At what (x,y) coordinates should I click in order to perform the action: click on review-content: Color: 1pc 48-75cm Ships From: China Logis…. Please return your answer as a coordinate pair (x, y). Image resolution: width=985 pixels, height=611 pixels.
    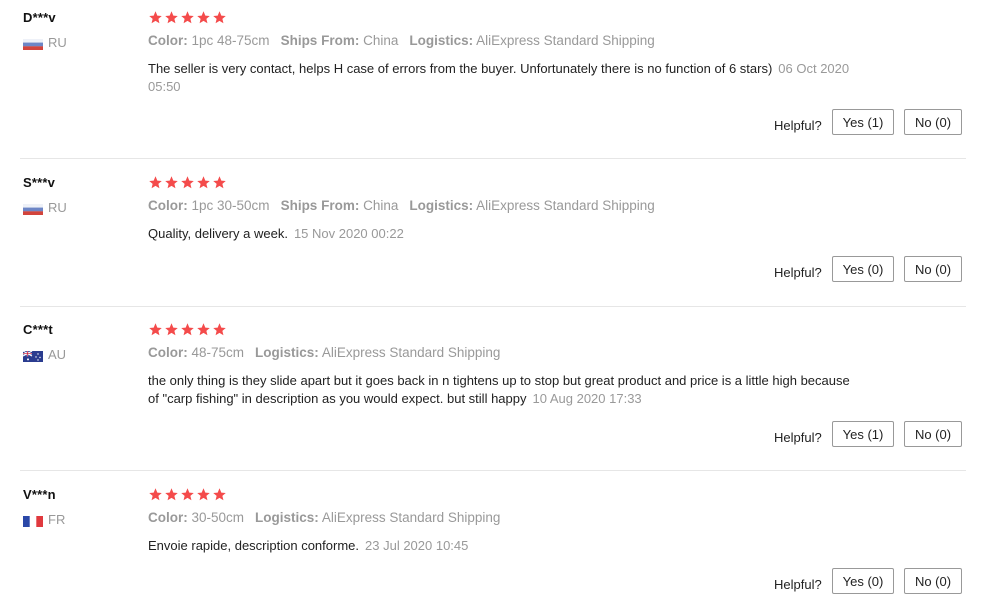
    Looking at the image, I should click on (508, 52).